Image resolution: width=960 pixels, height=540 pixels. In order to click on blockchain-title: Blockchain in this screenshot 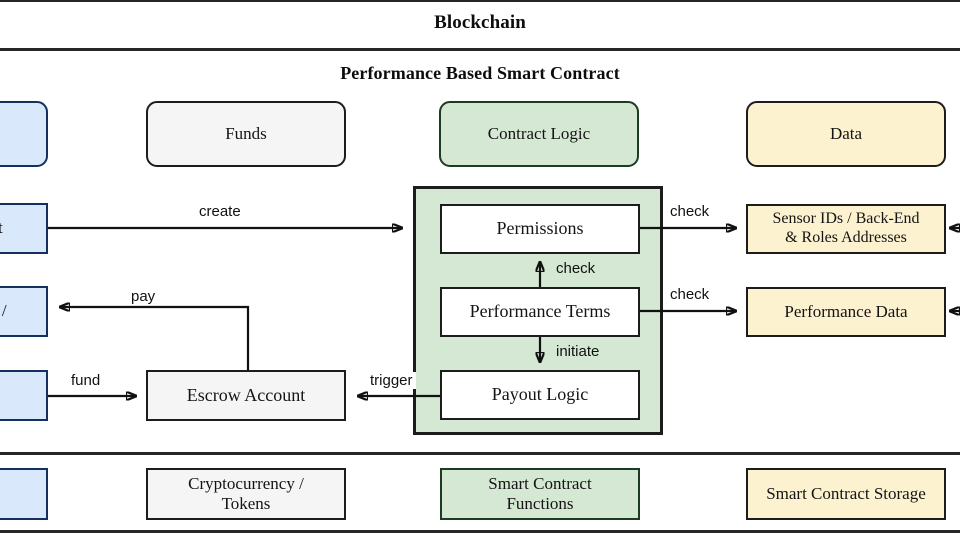, I will do `click(480, 22)`.